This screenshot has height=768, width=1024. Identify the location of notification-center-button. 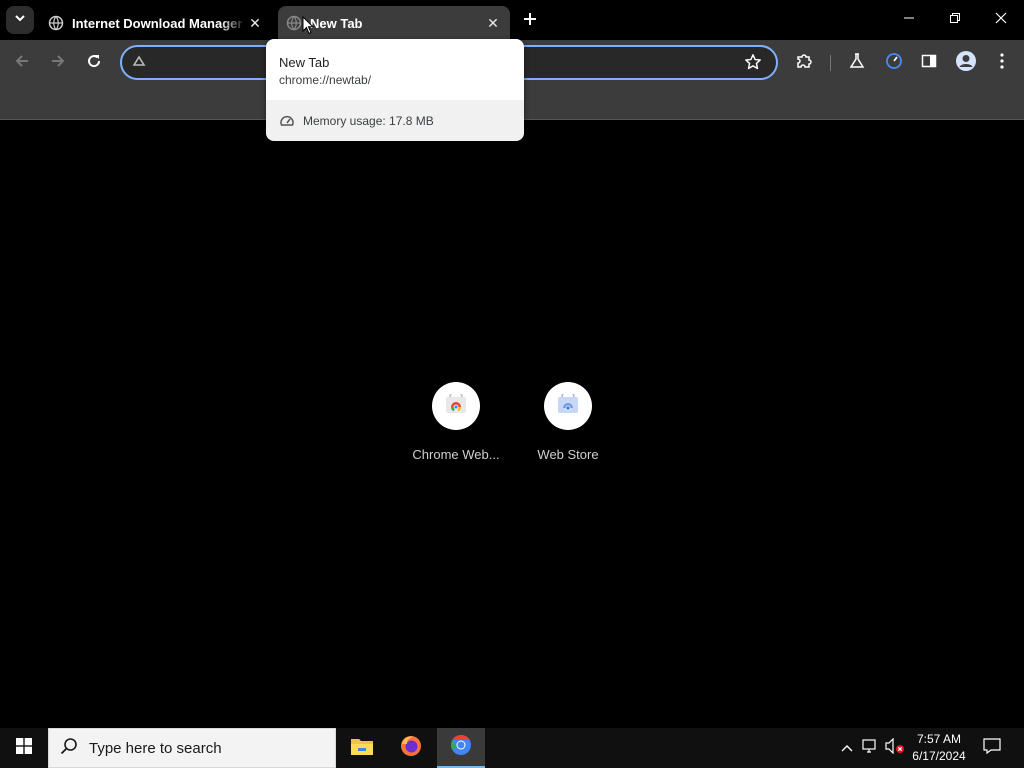
(992, 748).